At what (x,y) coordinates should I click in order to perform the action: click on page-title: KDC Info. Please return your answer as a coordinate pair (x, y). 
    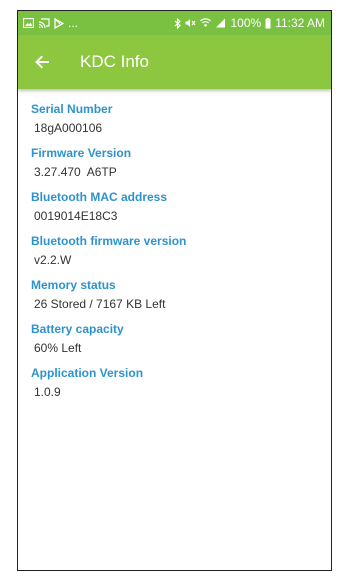
    Looking at the image, I should click on (114, 61).